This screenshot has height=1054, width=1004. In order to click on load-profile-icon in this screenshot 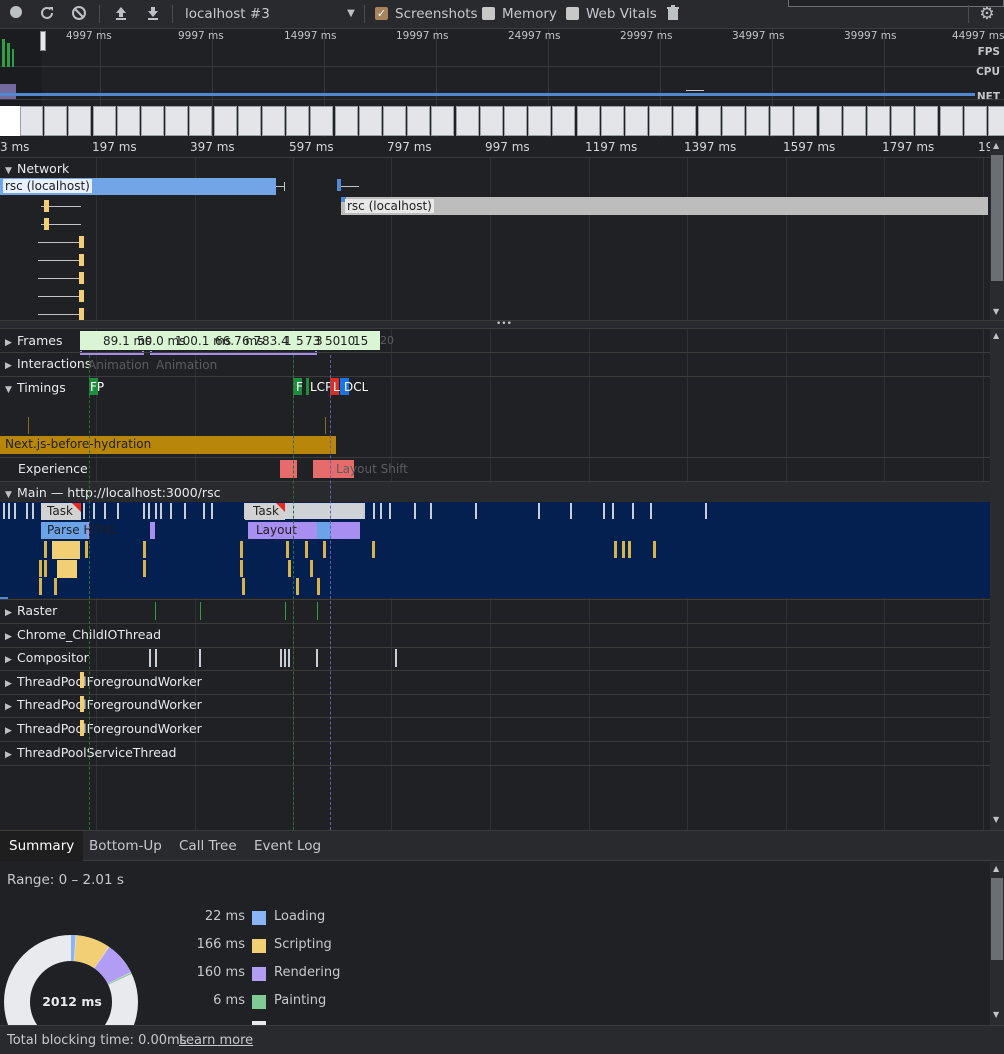, I will do `click(121, 14)`.